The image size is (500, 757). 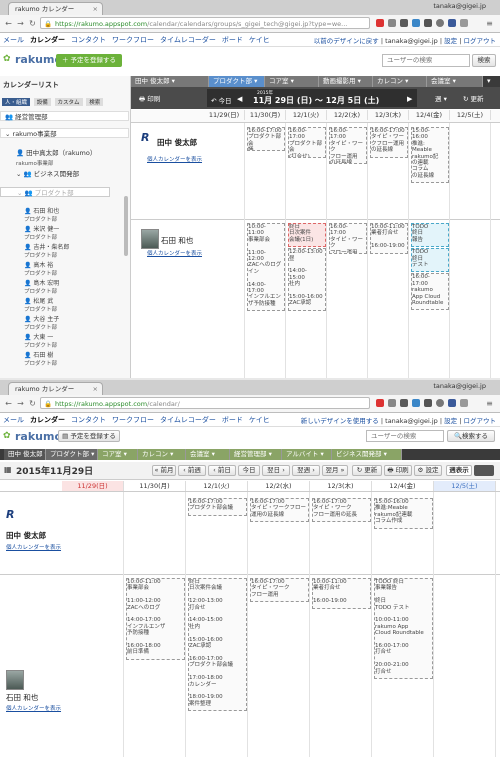 What do you see at coordinates (41, 232) in the screenshot?
I see `member: 👤 米沢 健一 プロダクト部` at bounding box center [41, 232].